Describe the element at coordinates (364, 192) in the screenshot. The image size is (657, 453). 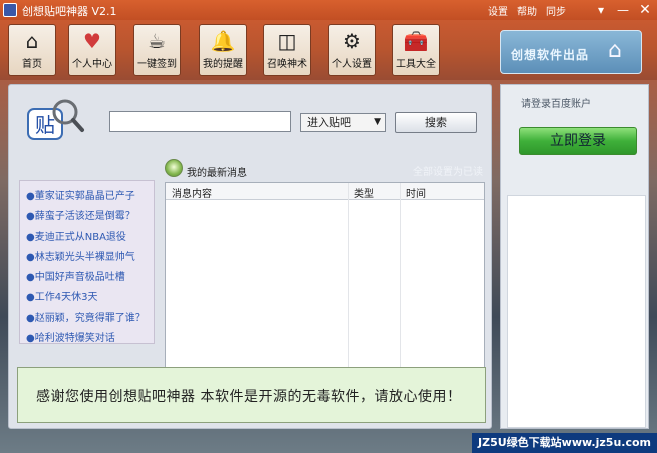
I see `column-type: 类型` at that location.